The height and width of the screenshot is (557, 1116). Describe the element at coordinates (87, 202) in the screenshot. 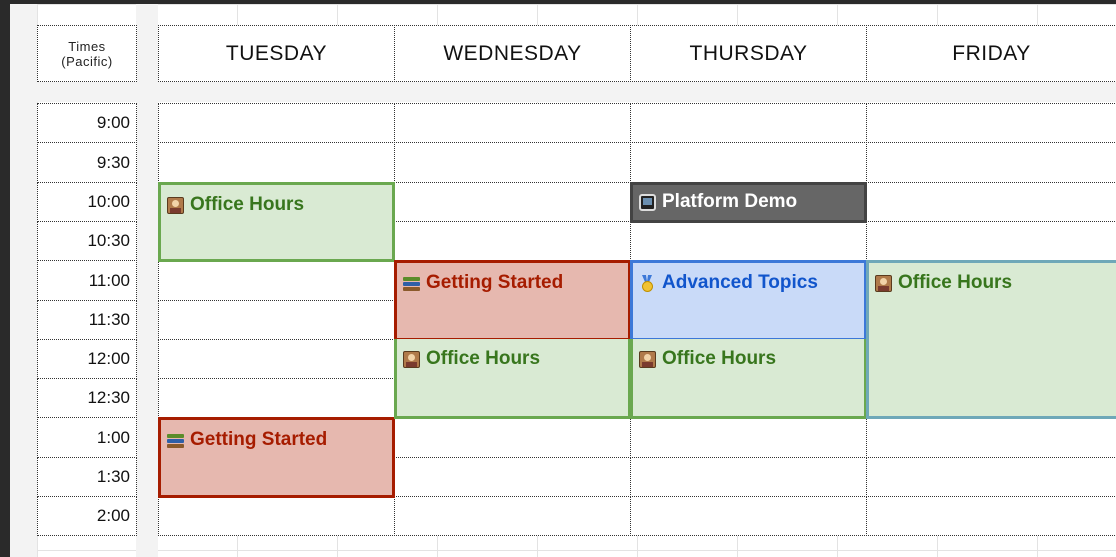

I see `time-slot-label: 10:00` at that location.